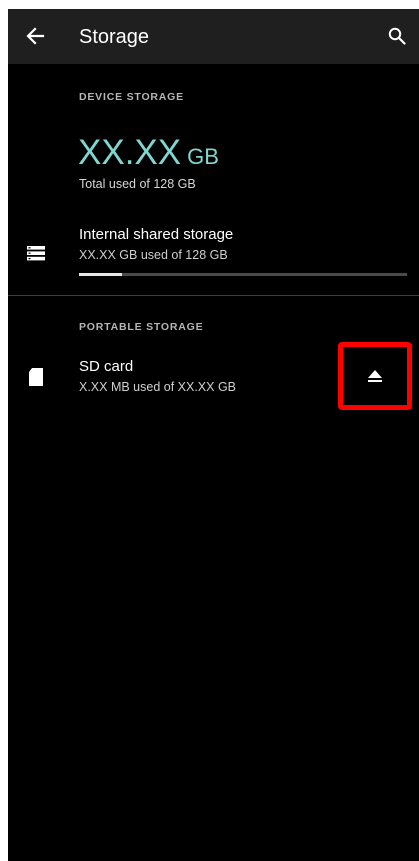 This screenshot has width=419, height=861. I want to click on internal-storage-progress-fill, so click(100, 274).